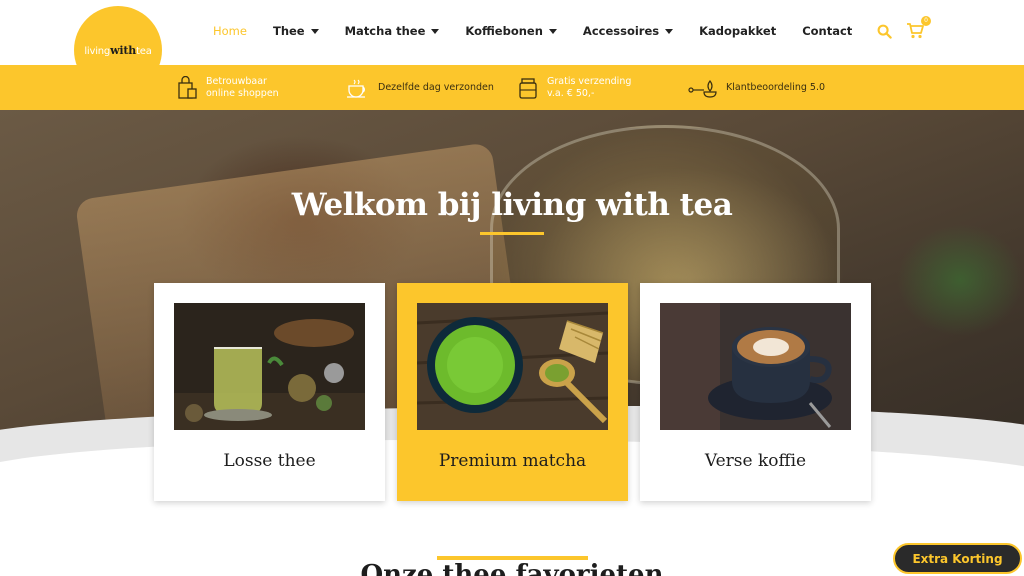 This screenshot has height=576, width=1024. What do you see at coordinates (187, 87) in the screenshot?
I see `shopping-bag-icon` at bounding box center [187, 87].